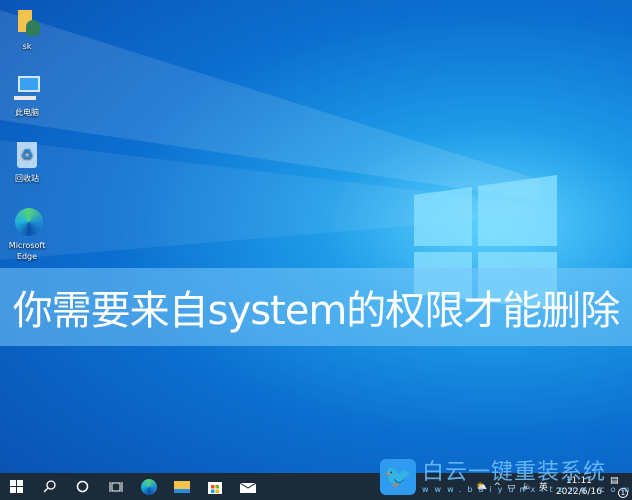 Image resolution: width=632 pixels, height=500 pixels. What do you see at coordinates (27, 155) in the screenshot?
I see `recycle-bin-icon: ♻` at bounding box center [27, 155].